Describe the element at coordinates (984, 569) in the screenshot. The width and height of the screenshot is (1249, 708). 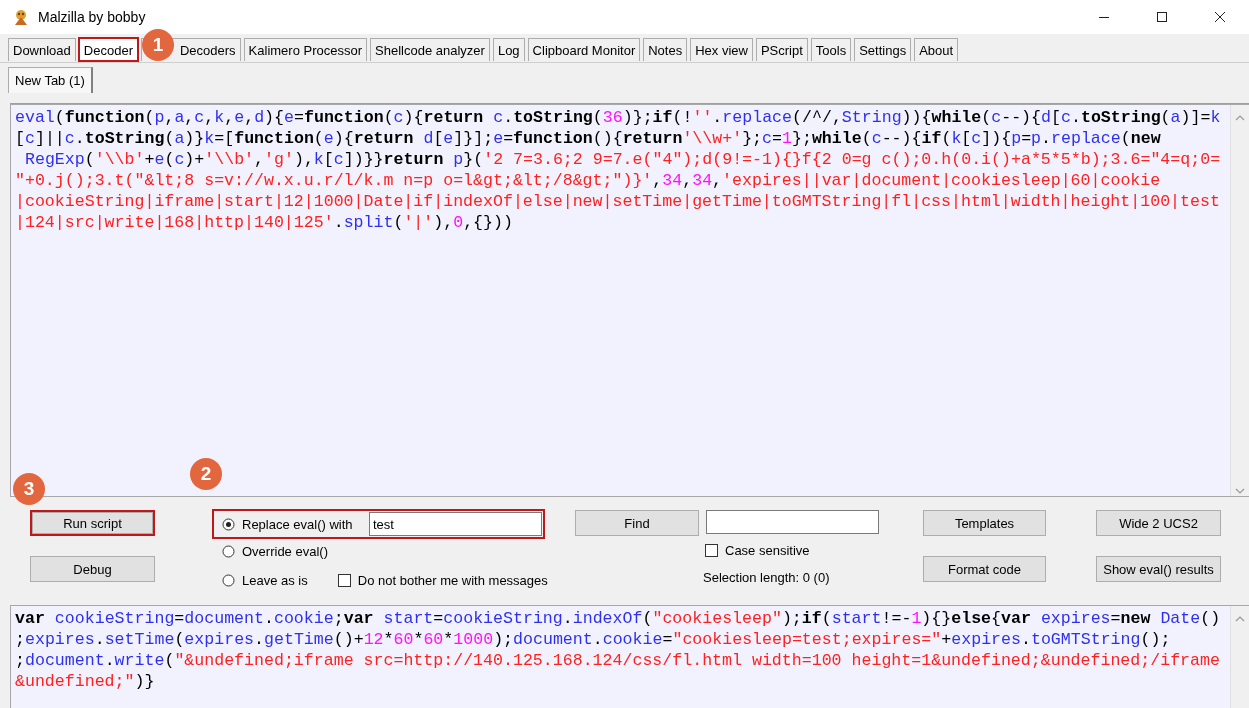
I see `button: Format code` at that location.